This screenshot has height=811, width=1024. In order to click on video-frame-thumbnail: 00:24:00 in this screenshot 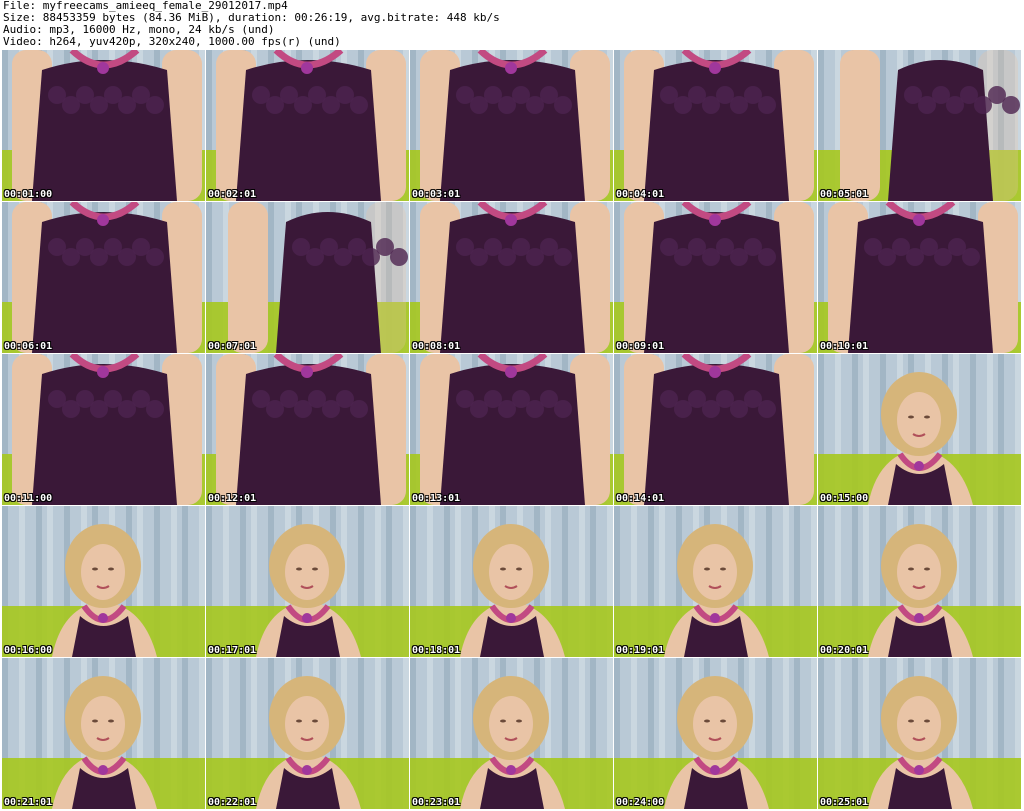, I will do `click(715, 733)`.